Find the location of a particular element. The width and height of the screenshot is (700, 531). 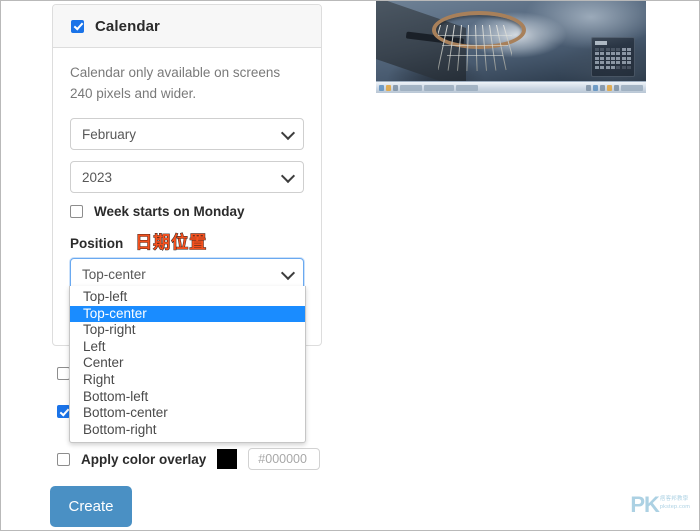

watermark-line1: 痞客邦教學 is located at coordinates (674, 499).